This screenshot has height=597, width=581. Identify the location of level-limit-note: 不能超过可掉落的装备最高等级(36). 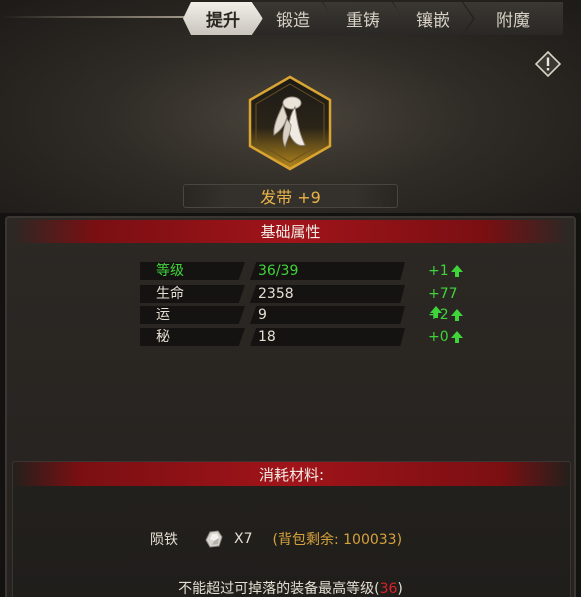
(290, 589).